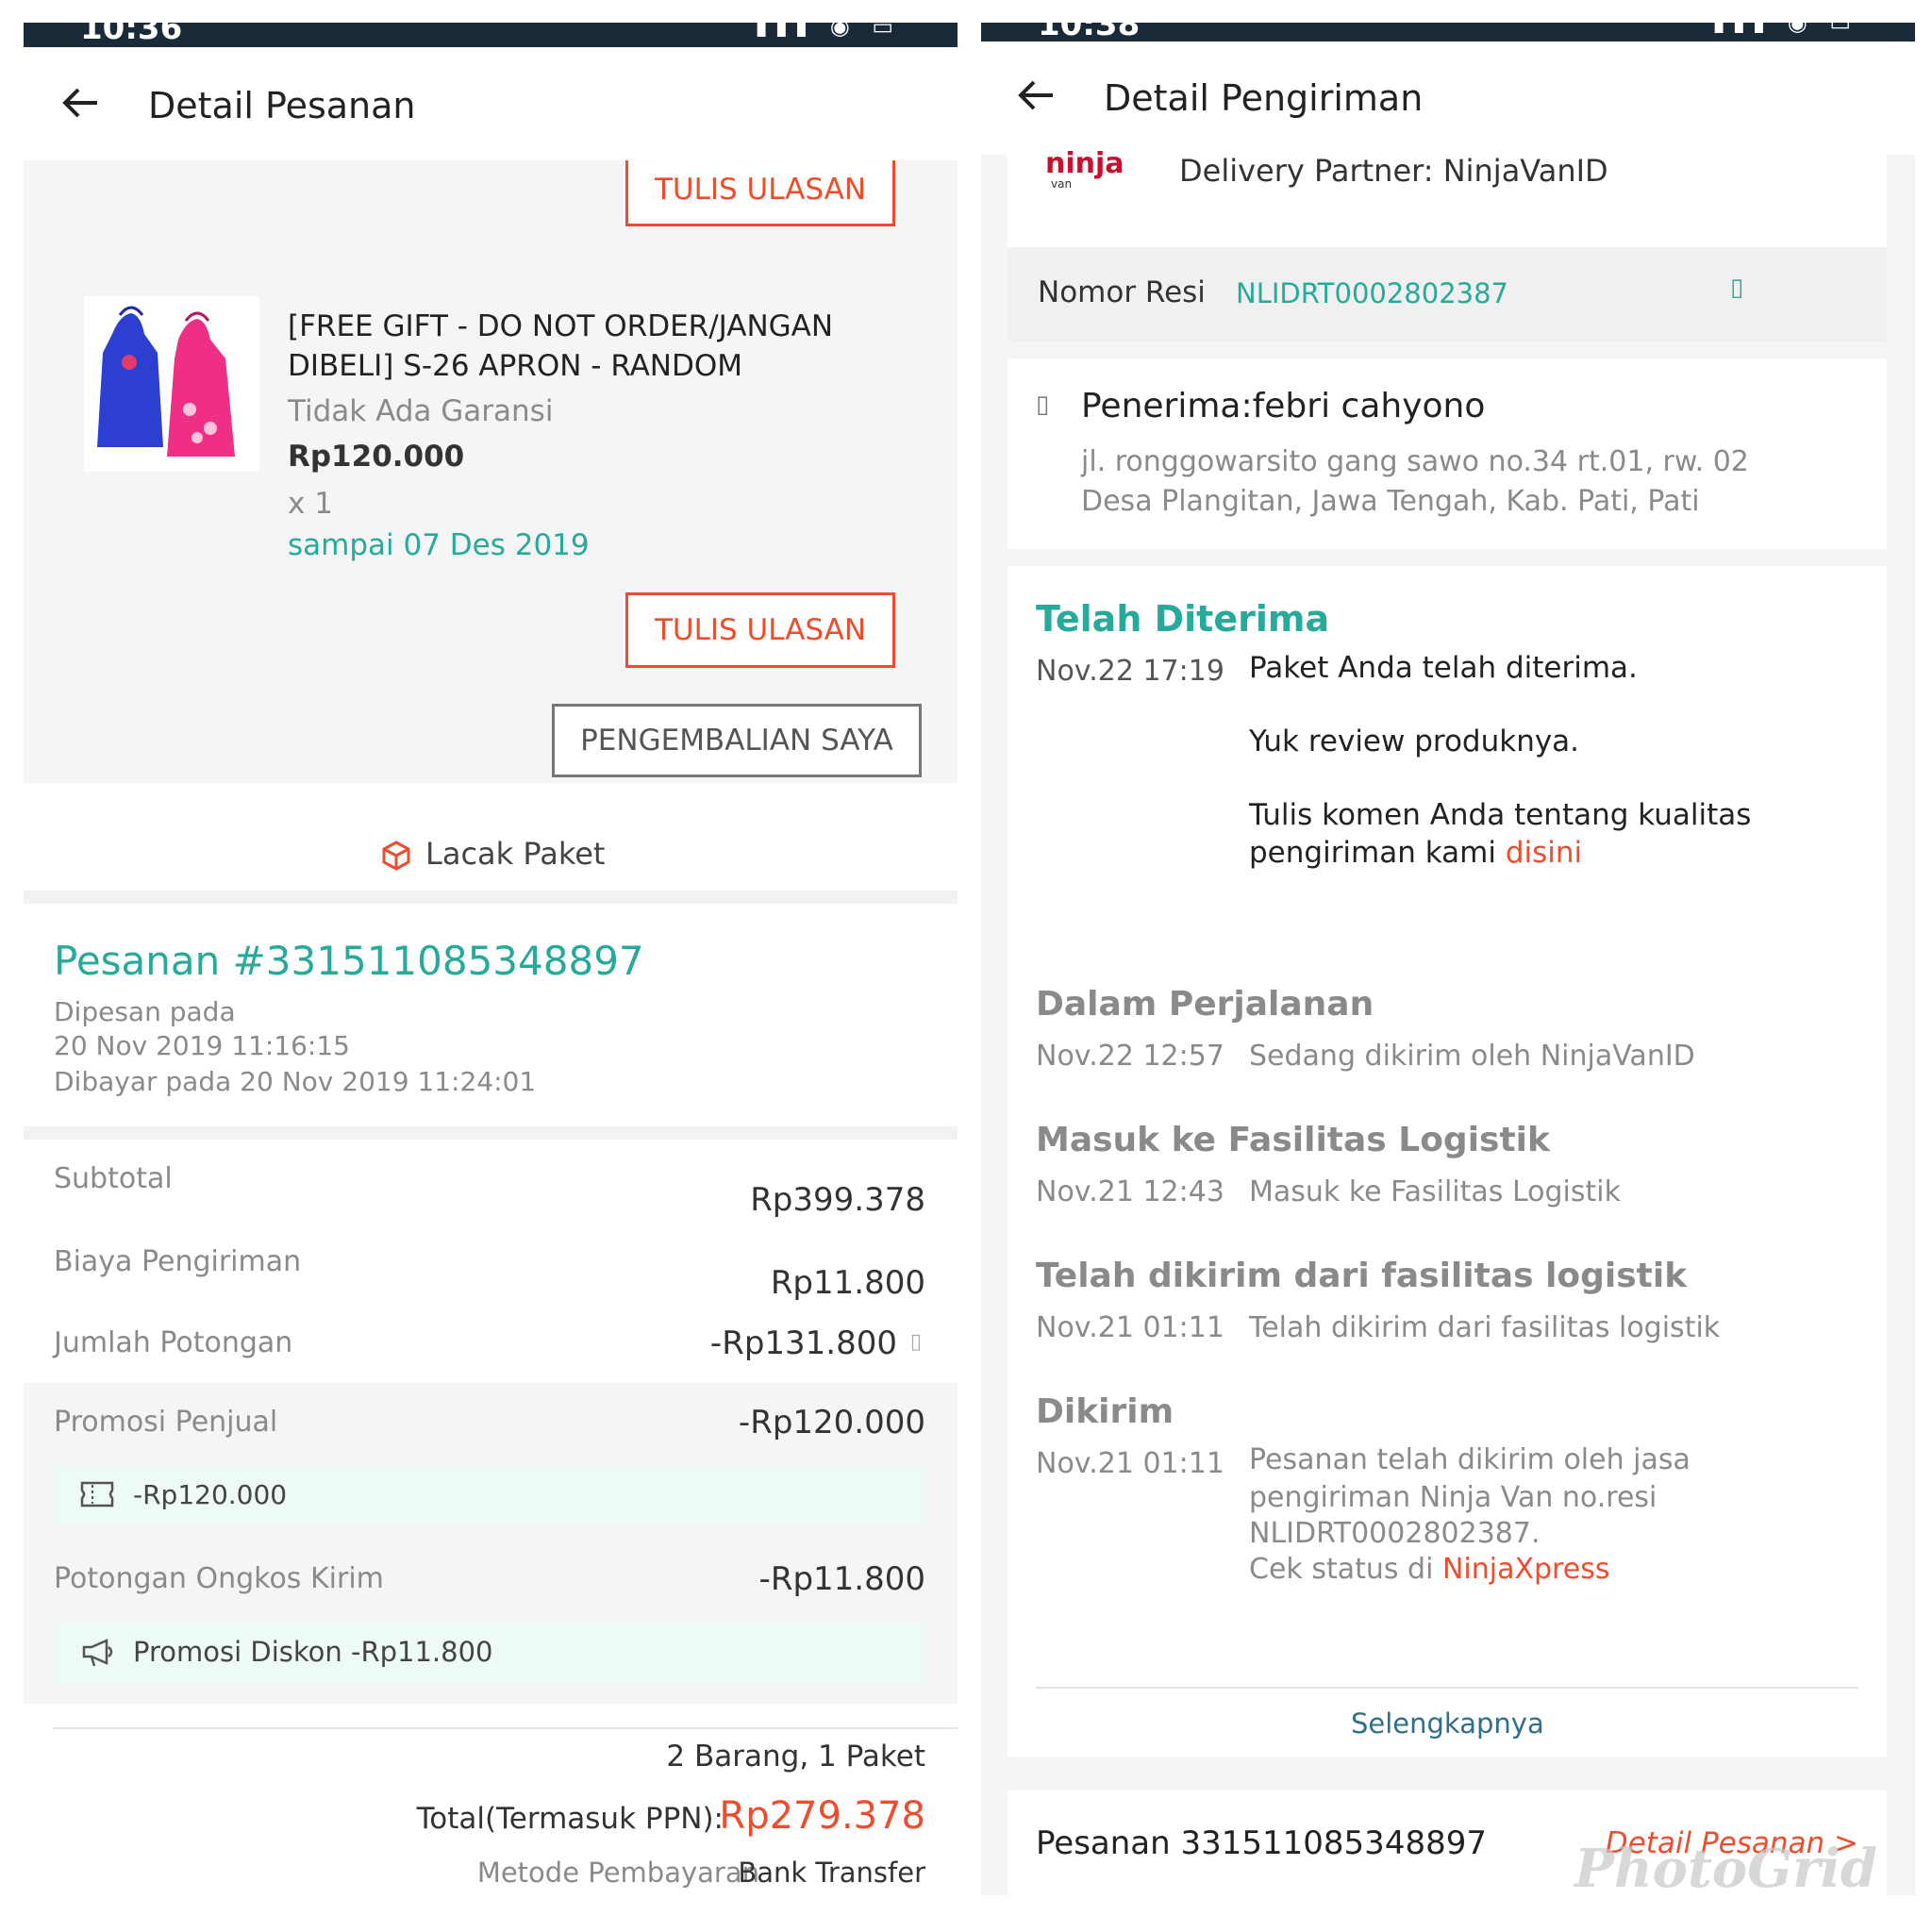 The height and width of the screenshot is (1932, 1932). Describe the element at coordinates (1084, 163) in the screenshot. I see `ninjavan-logo: ninja` at that location.